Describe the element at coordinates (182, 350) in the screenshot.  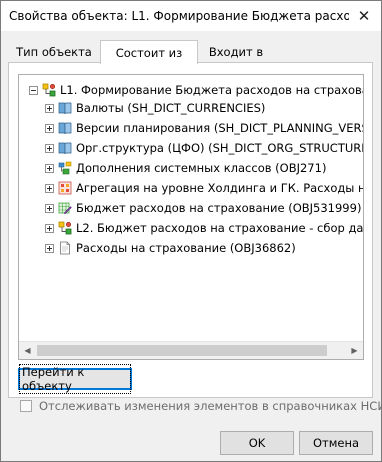
I see `scrollbar-thumb` at that location.